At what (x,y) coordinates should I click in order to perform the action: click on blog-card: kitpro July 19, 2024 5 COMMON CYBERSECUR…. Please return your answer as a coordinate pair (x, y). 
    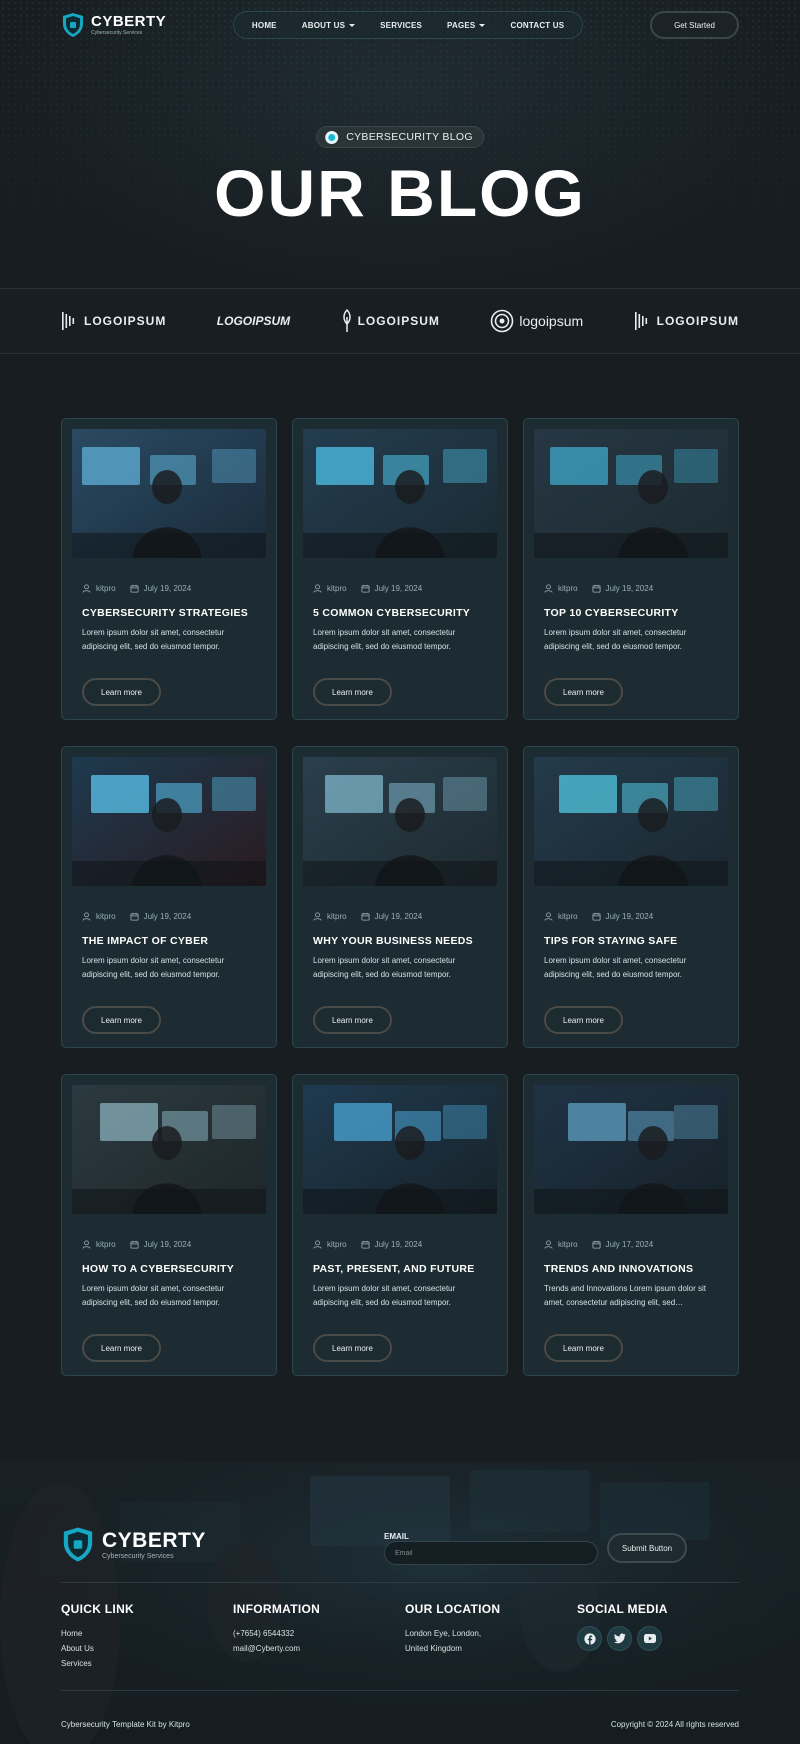
    Looking at the image, I should click on (400, 569).